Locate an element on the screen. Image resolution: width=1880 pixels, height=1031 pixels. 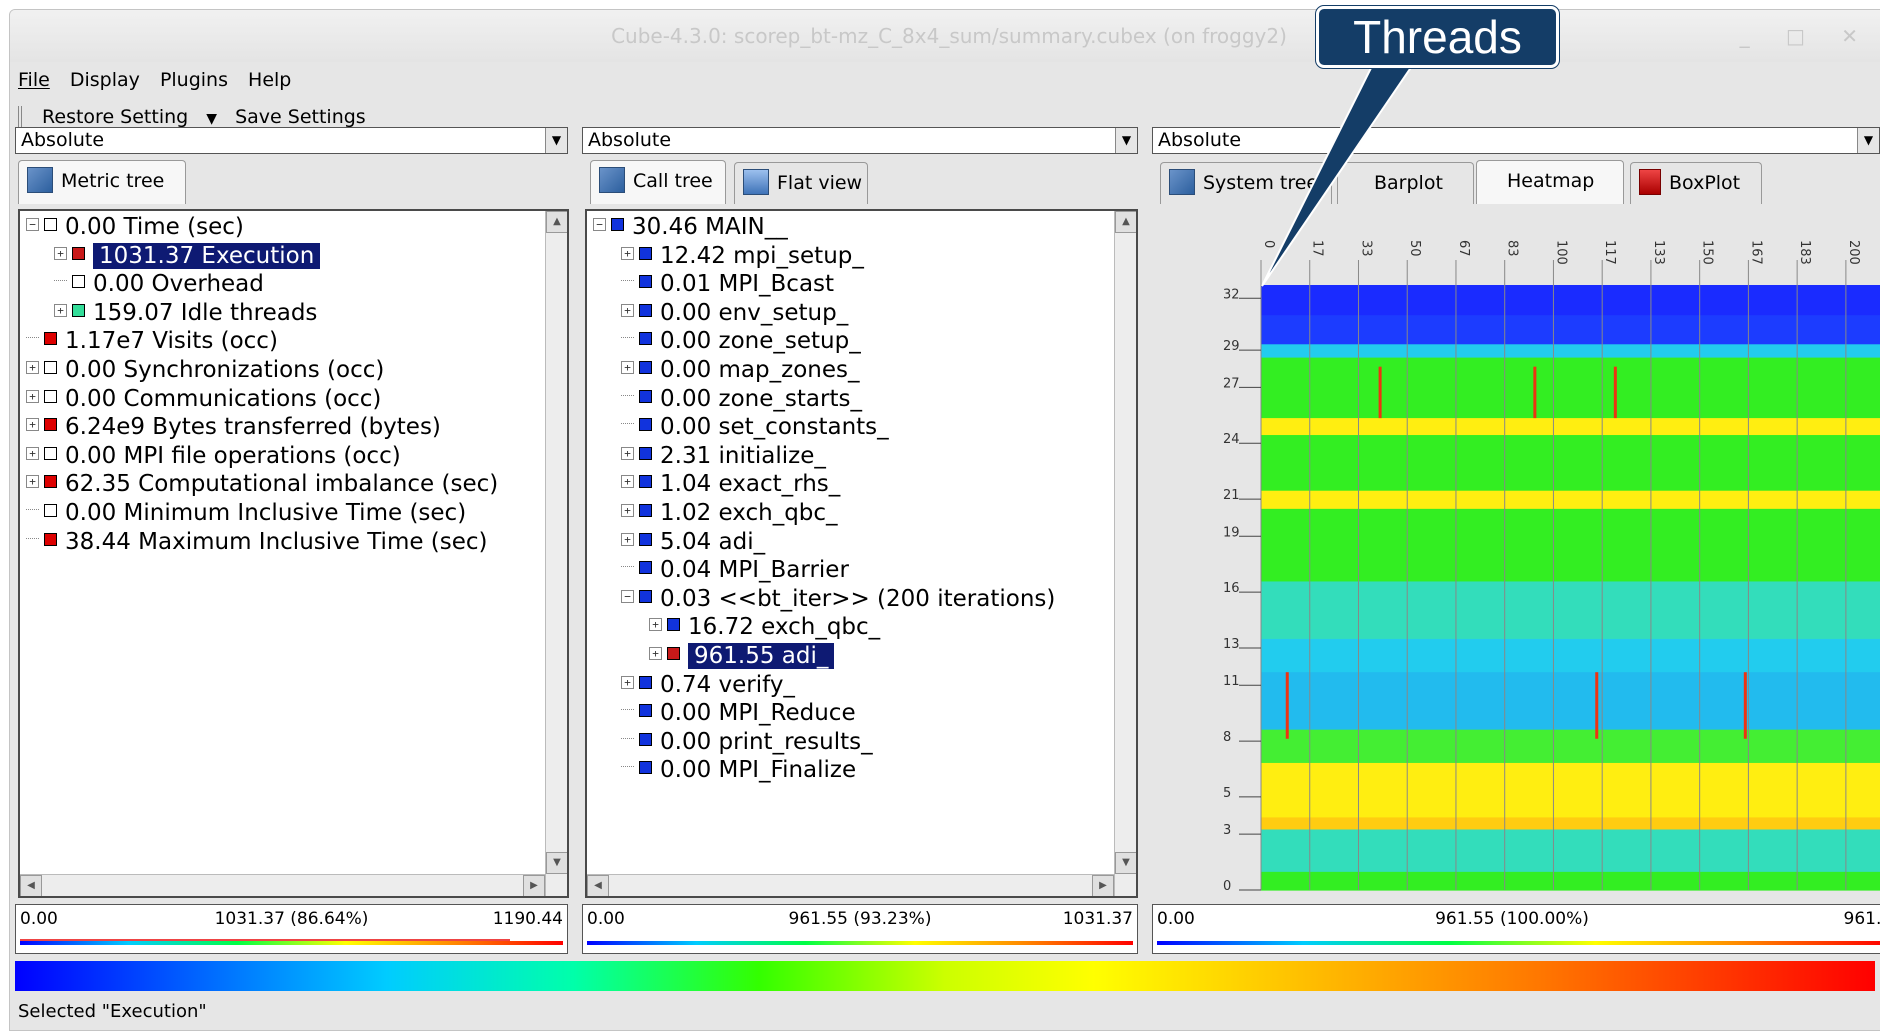
callout-label: Threads is located at coordinates (1437, 37).